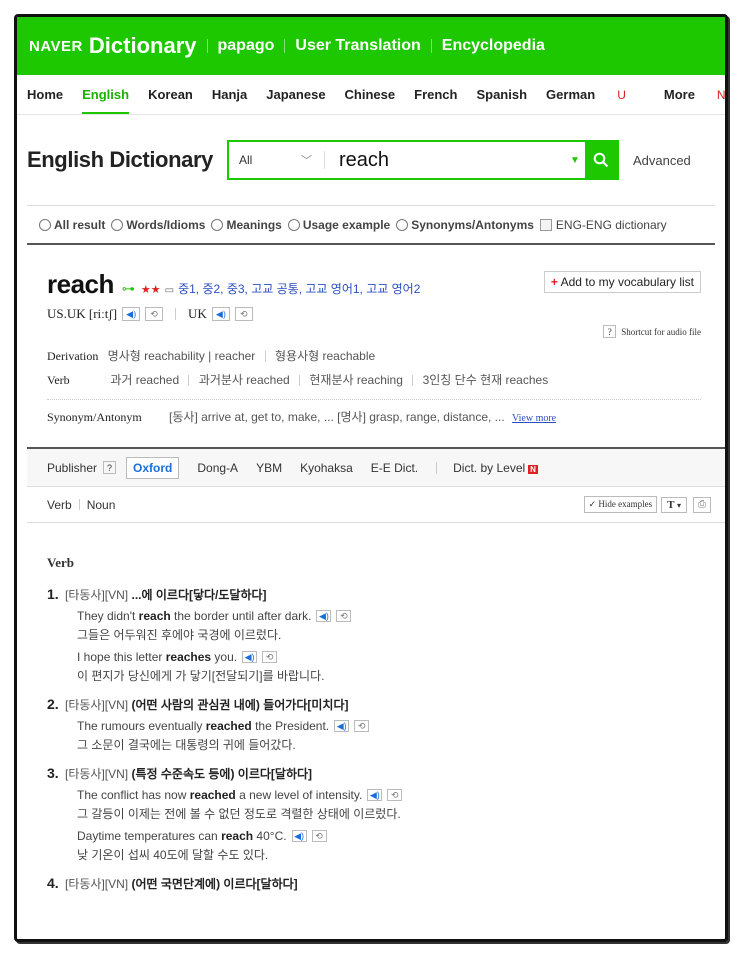  What do you see at coordinates (199, 595) in the screenshot?
I see `sense-meaning: ...에 이르다[닿다/도달하다]` at bounding box center [199, 595].